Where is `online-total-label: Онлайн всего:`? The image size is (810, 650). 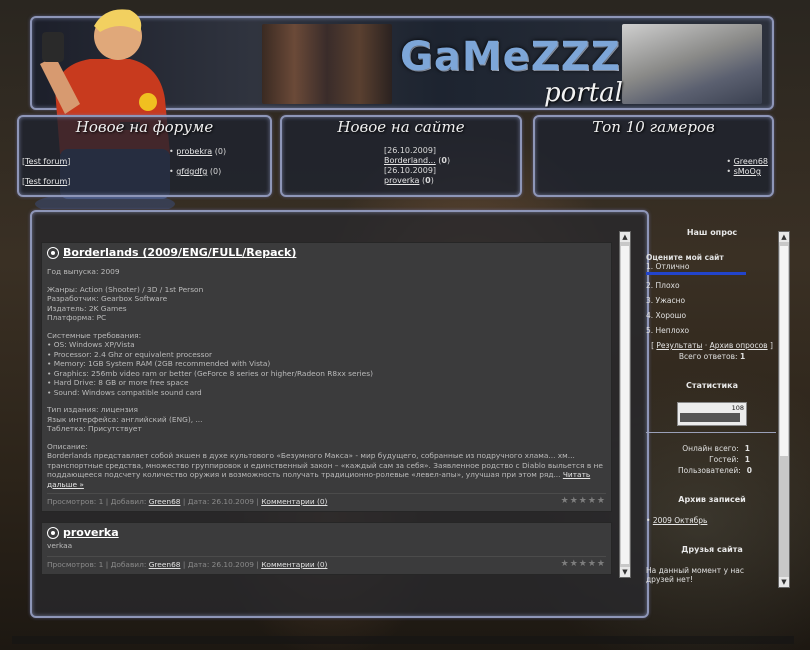 online-total-label: Онлайн всего: is located at coordinates (710, 448).